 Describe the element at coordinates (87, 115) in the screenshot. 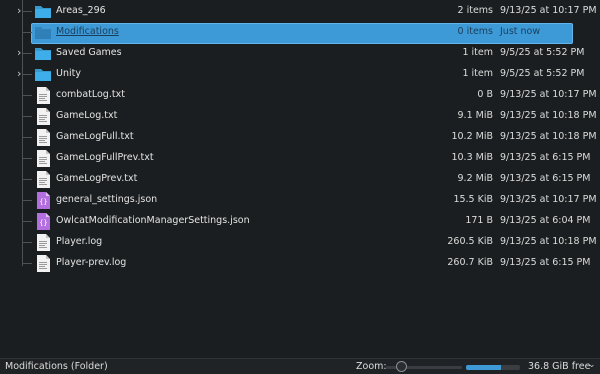

I see `file-name: GameLog.txt` at that location.